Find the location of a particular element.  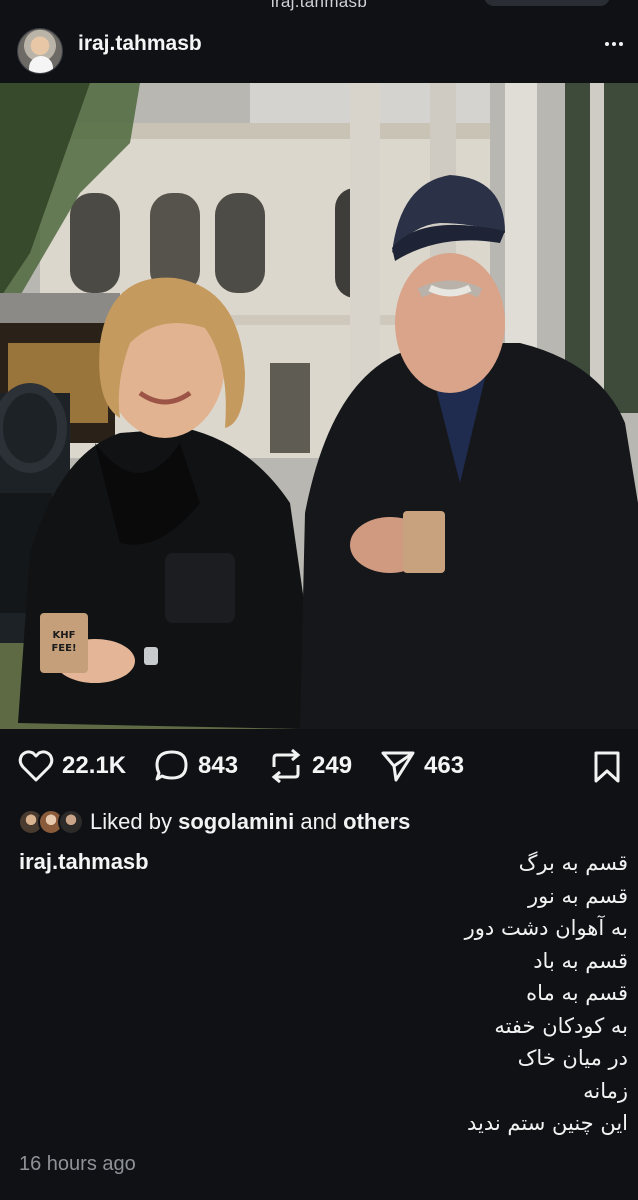

caption-line: قسم به نور is located at coordinates (577, 895).